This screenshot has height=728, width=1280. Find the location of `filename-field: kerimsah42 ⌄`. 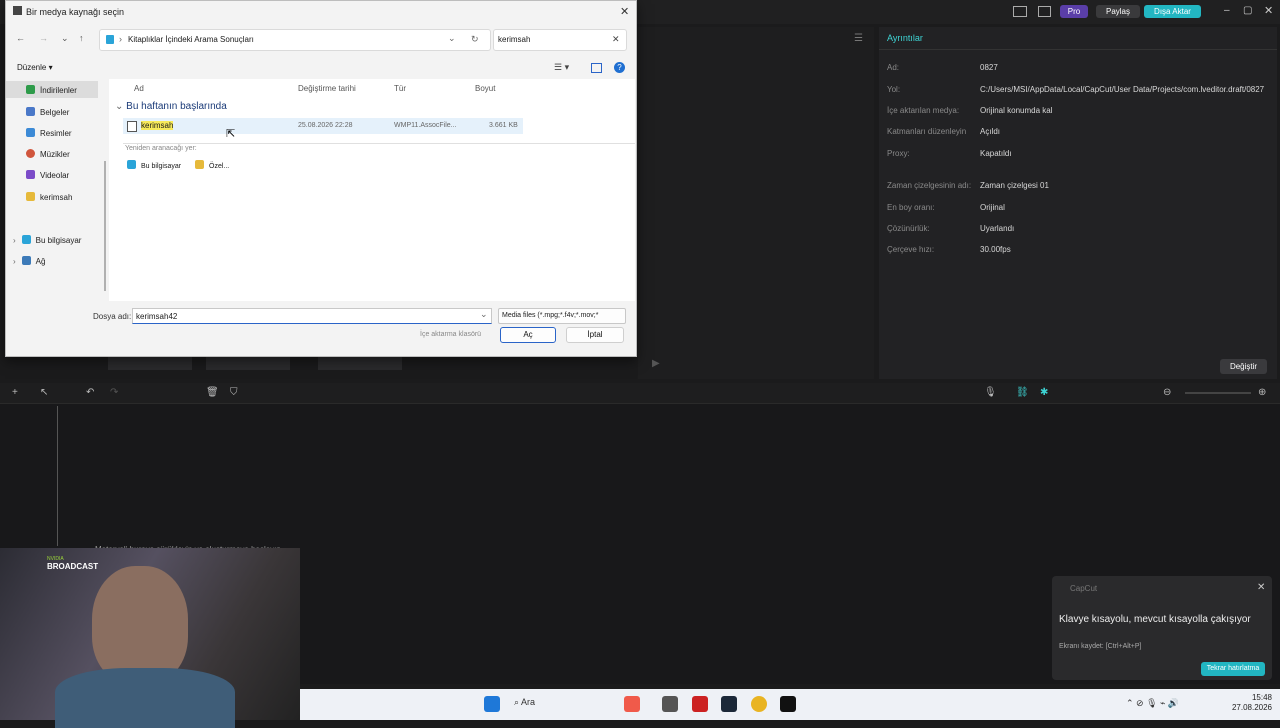

filename-field: kerimsah42 ⌄ is located at coordinates (312, 316).